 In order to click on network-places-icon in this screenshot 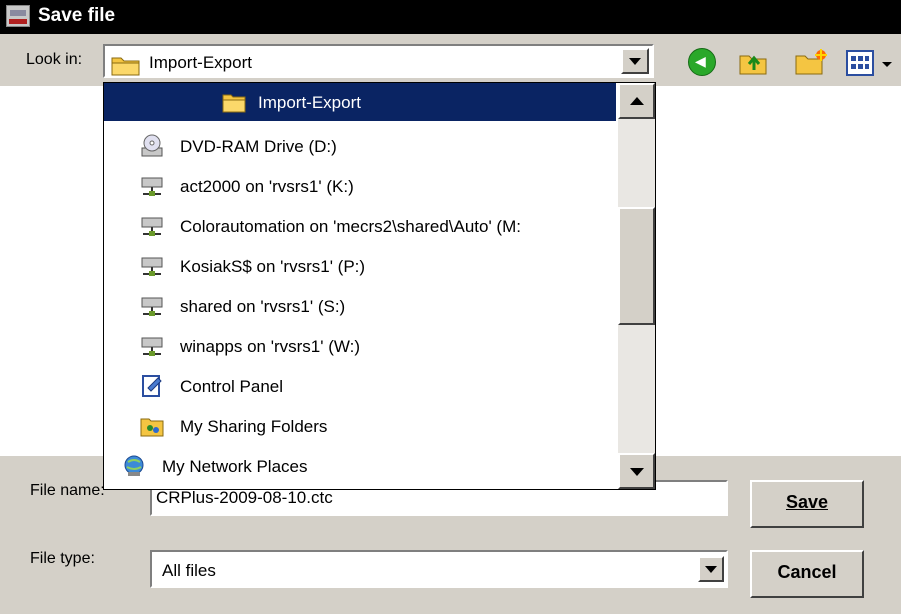, I will do `click(134, 465)`.